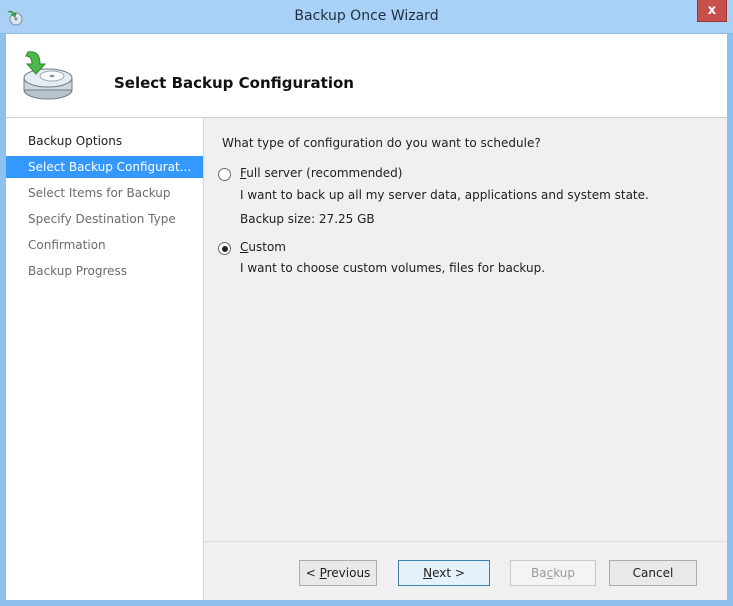 The width and height of the screenshot is (733, 606). I want to click on previous-button: < Previous, so click(338, 573).